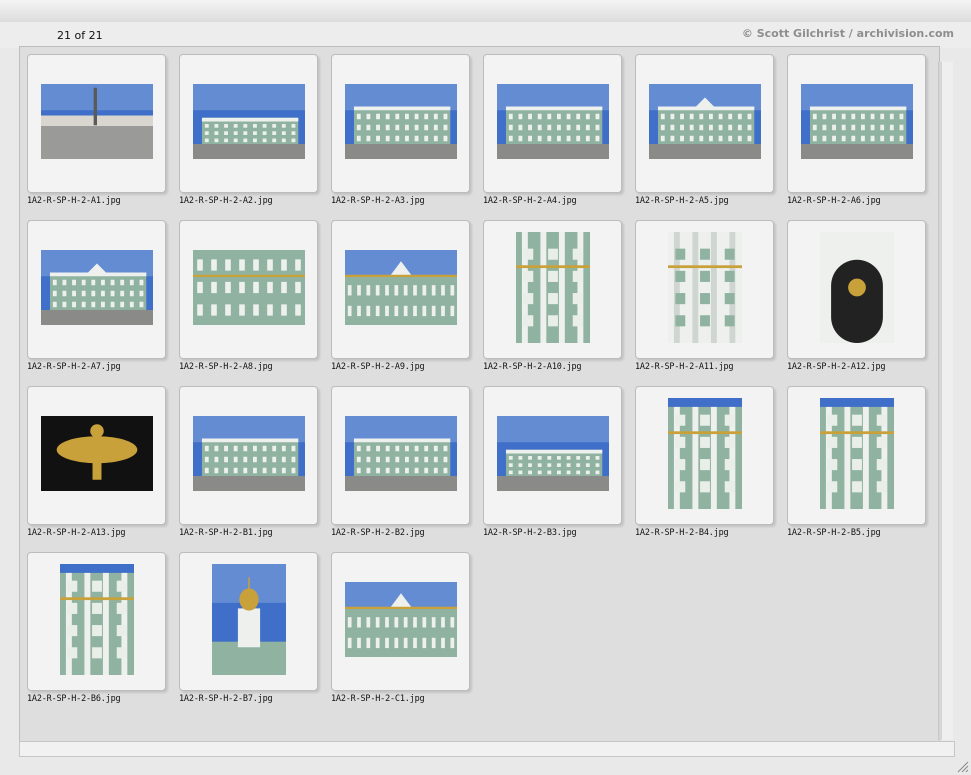 The height and width of the screenshot is (775, 971). I want to click on thumbnail-item: 1A2-R-SP-H-2-B1.jpg, so click(248, 466).